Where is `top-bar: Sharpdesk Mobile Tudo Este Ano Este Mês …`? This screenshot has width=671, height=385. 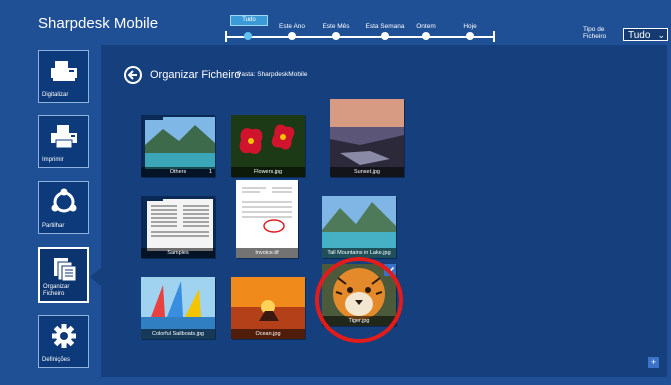
top-bar: Sharpdesk Mobile Tudo Este Ano Este Mês … is located at coordinates (335, 21).